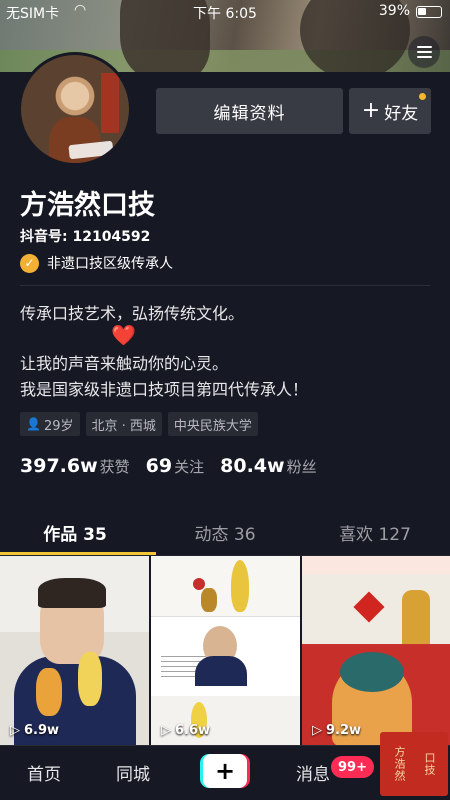 Image resolution: width=450 pixels, height=800 pixels. What do you see at coordinates (59, 466) in the screenshot?
I see `stat-likes-num: 397.6w` at bounding box center [59, 466].